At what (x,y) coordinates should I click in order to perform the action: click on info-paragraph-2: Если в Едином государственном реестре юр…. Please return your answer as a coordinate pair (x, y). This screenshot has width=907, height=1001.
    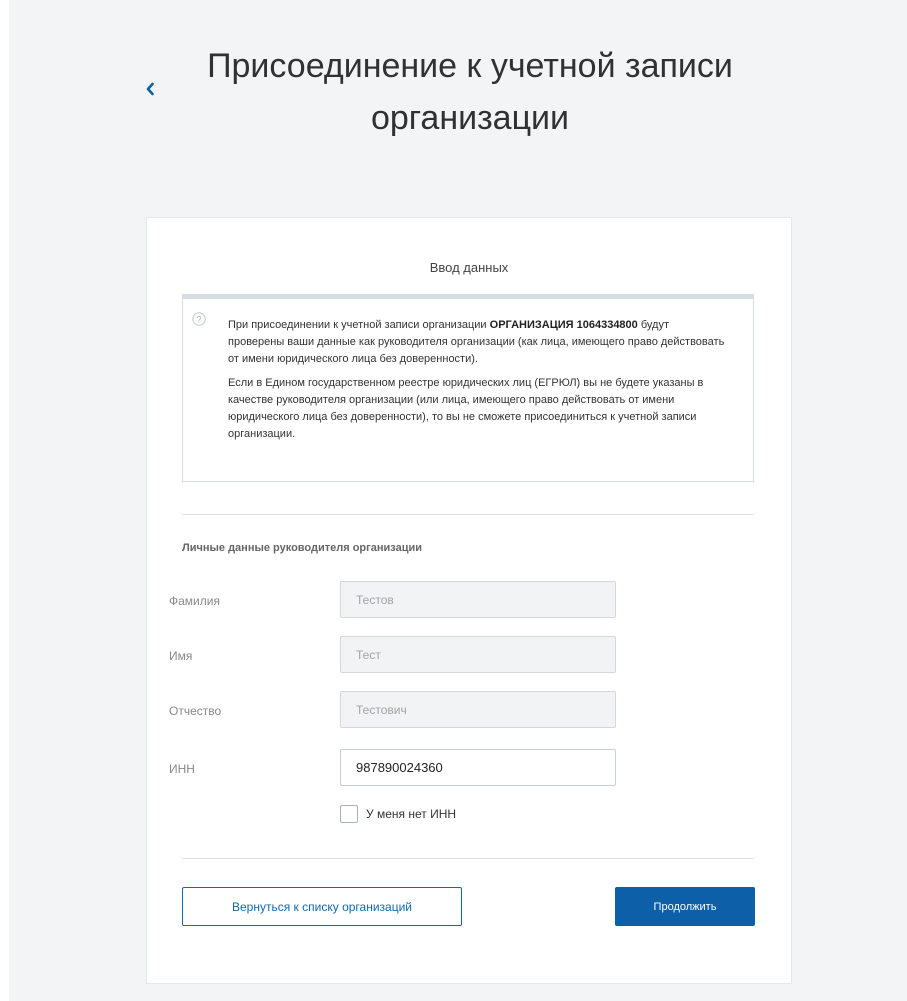
    Looking at the image, I should click on (466, 408).